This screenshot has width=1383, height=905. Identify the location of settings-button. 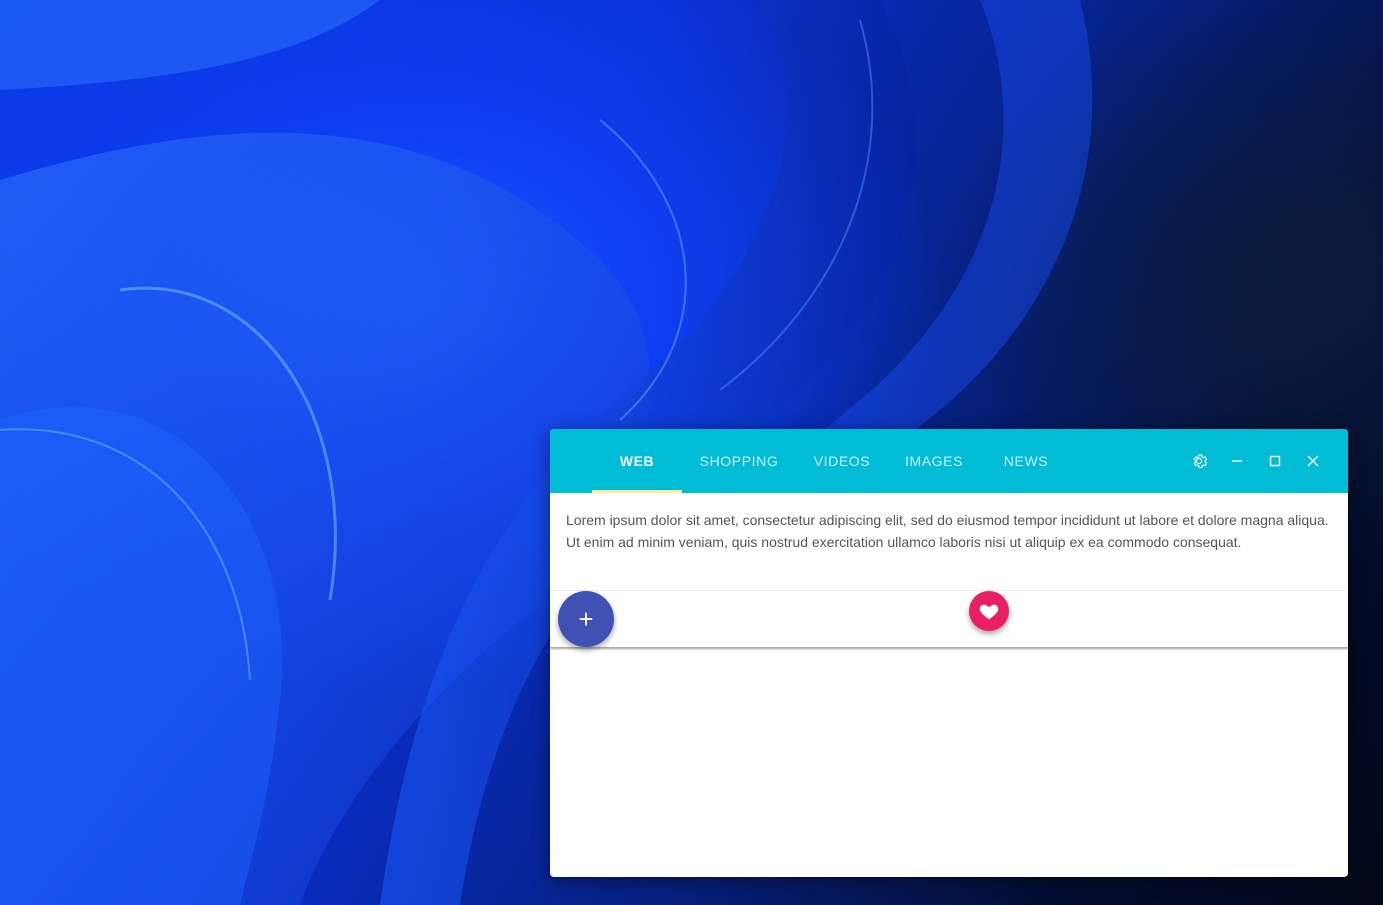
(1199, 461).